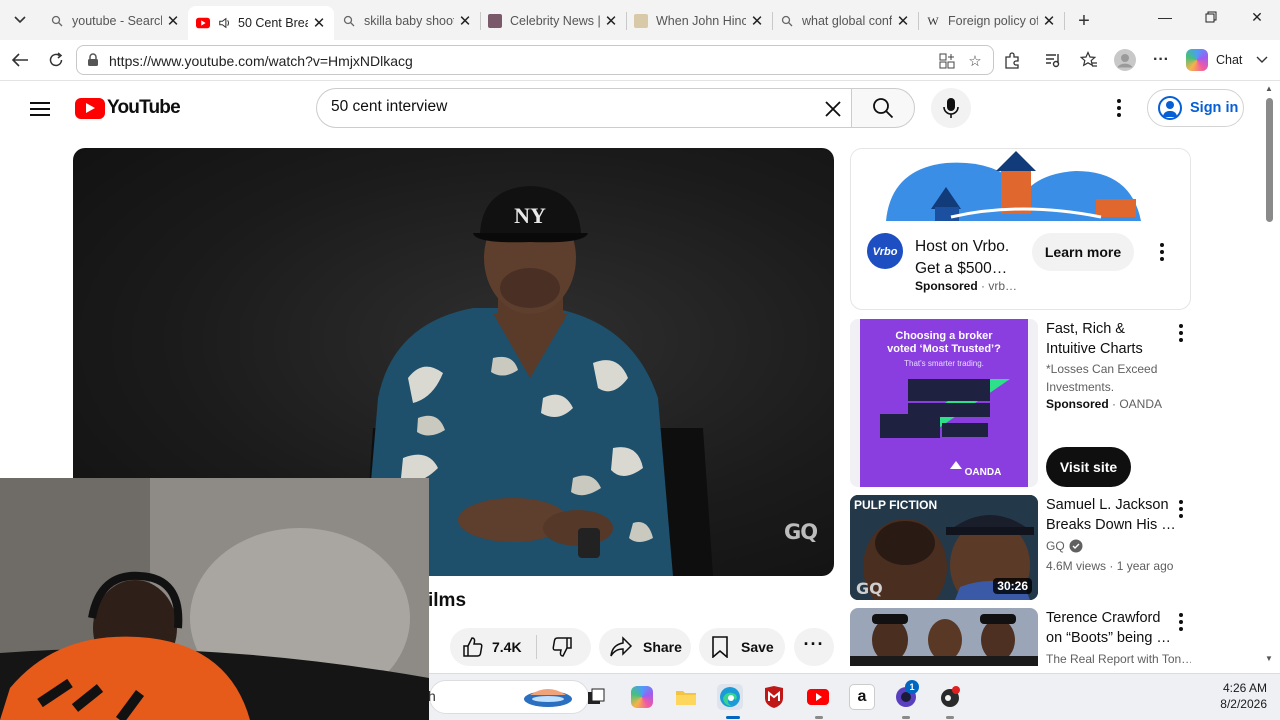  Describe the element at coordinates (20, 60) in the screenshot. I see `back-button` at that location.